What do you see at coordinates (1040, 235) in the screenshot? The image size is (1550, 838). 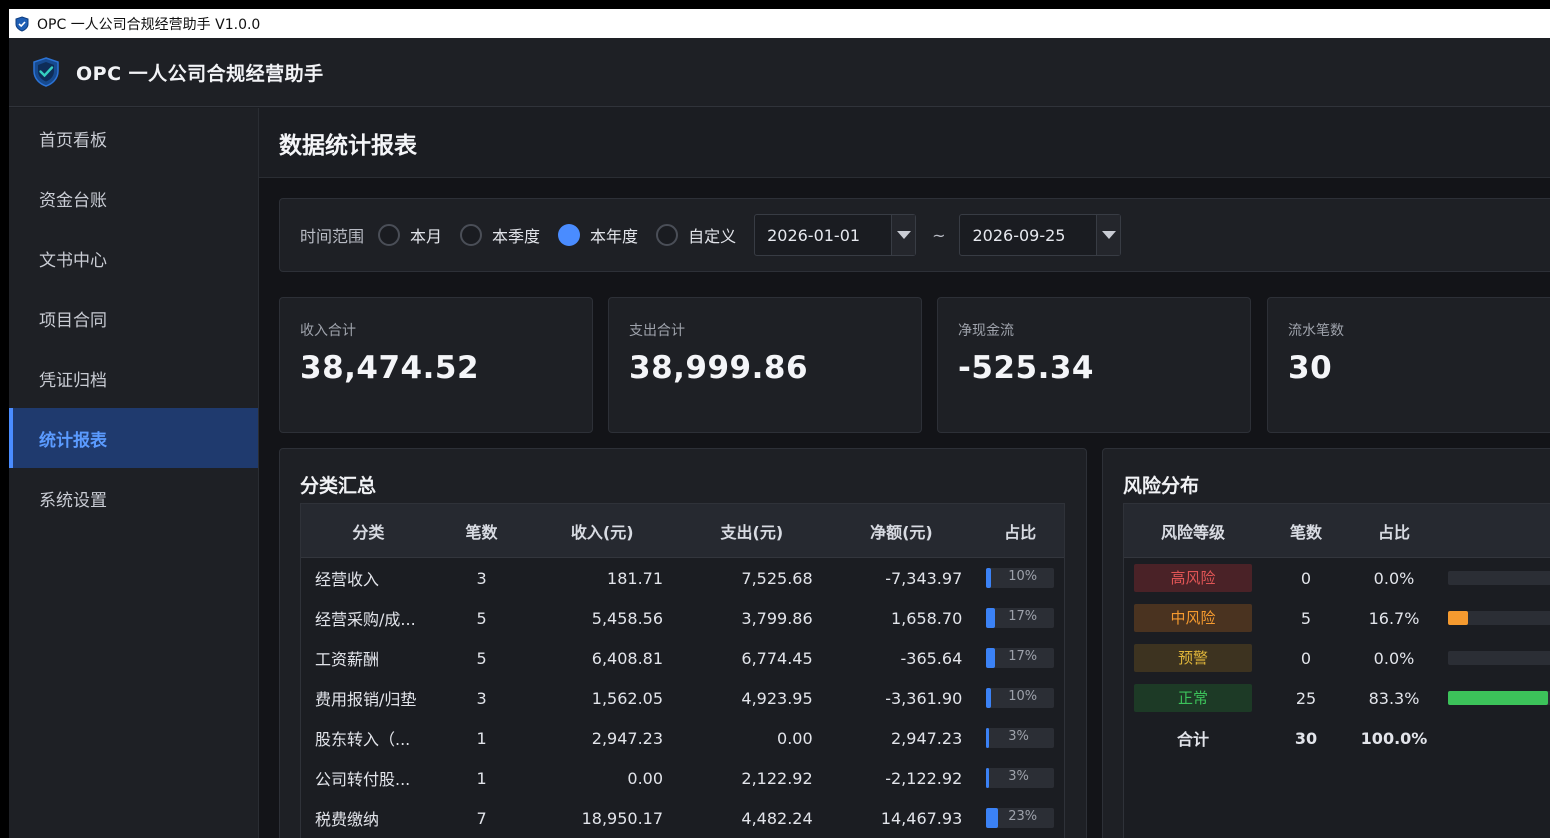 I see `end-date-picker: 2026-09-25` at bounding box center [1040, 235].